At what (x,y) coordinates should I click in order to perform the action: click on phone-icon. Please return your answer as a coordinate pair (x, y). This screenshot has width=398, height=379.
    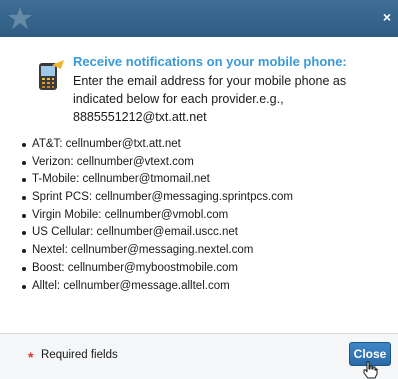
    Looking at the image, I should click on (51, 75).